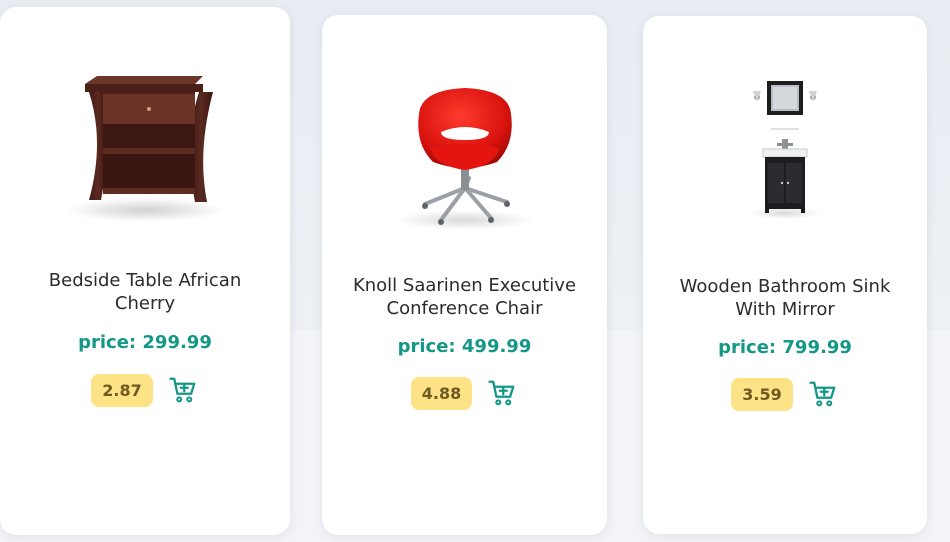  I want to click on product-actions: 3.59, so click(785, 394).